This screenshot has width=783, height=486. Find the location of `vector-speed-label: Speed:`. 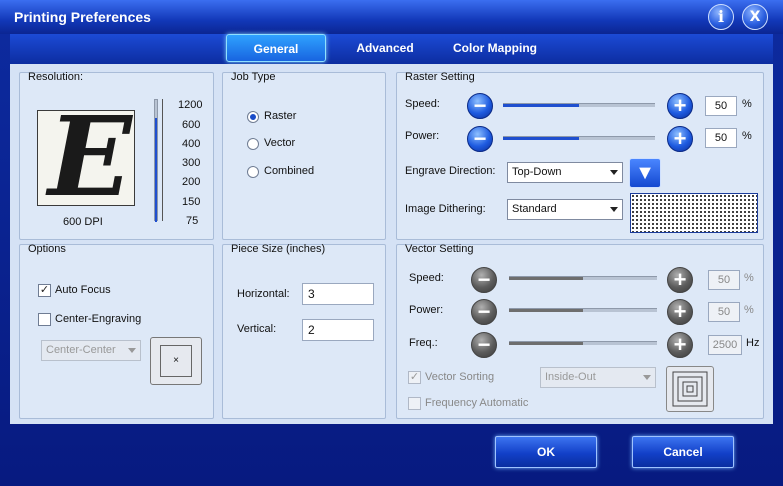

vector-speed-label: Speed: is located at coordinates (426, 278).